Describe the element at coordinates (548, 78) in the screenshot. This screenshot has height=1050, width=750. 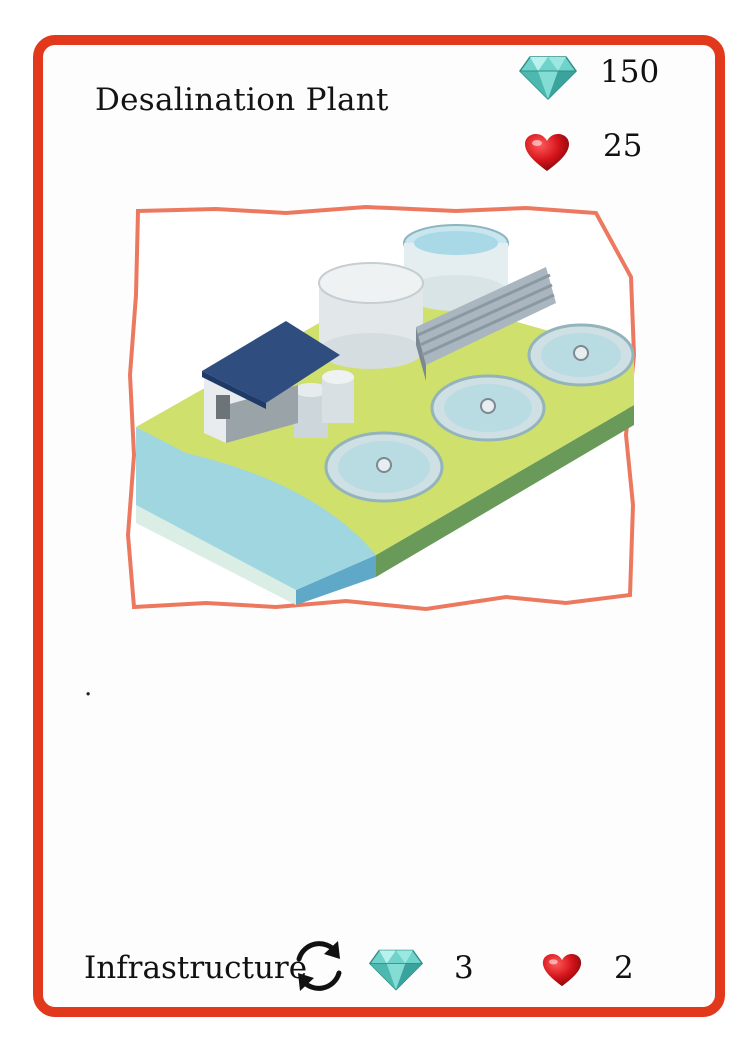
I see `gem-icon` at that location.